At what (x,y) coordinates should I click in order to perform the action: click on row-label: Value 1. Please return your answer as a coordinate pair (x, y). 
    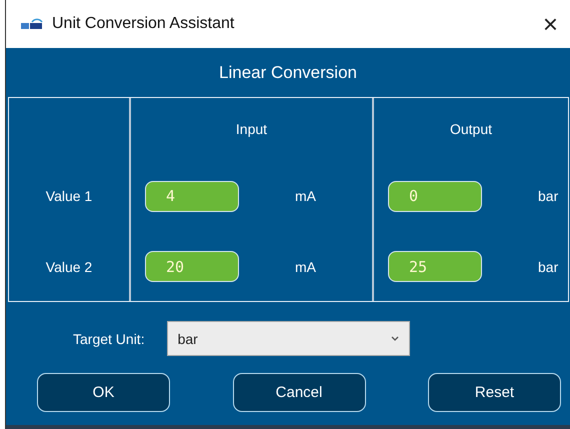
    Looking at the image, I should click on (69, 196).